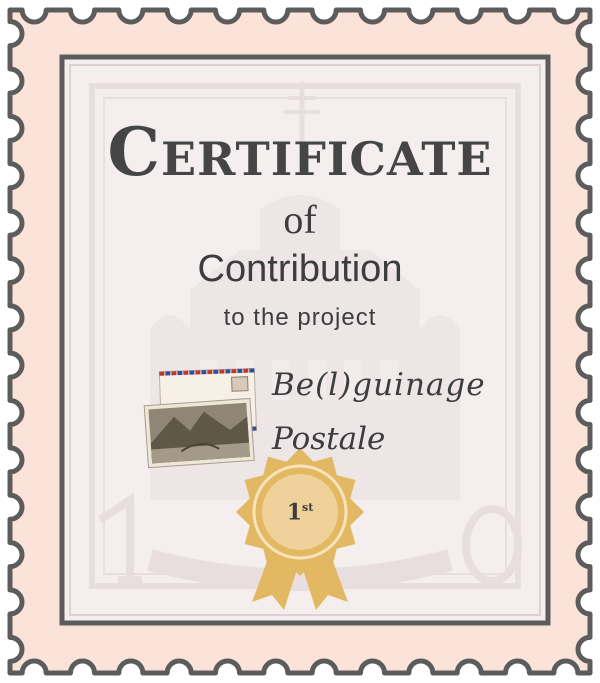  I want to click on certificate-contribution-text: Contribution, so click(300, 269).